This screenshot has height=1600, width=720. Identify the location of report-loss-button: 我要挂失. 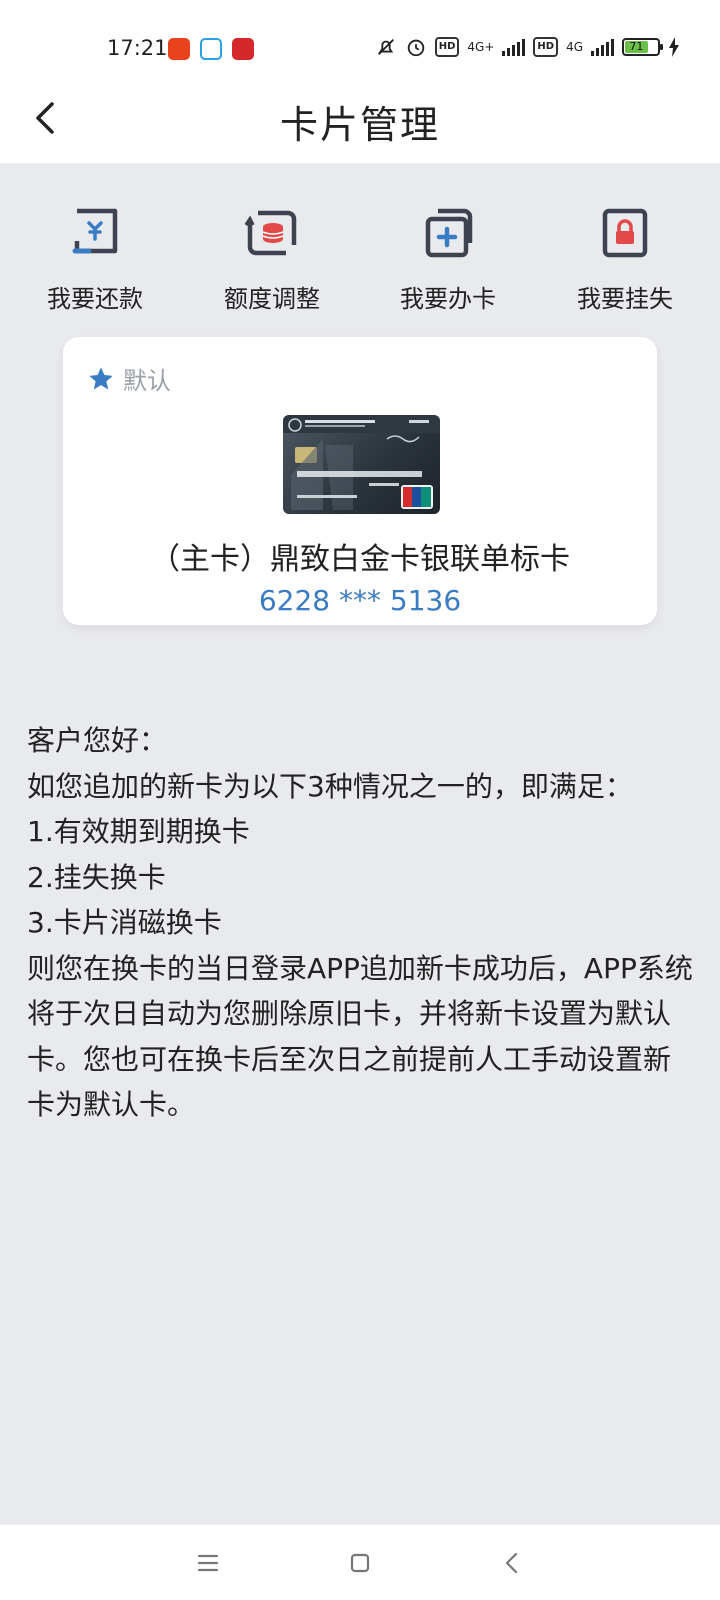
(625, 259).